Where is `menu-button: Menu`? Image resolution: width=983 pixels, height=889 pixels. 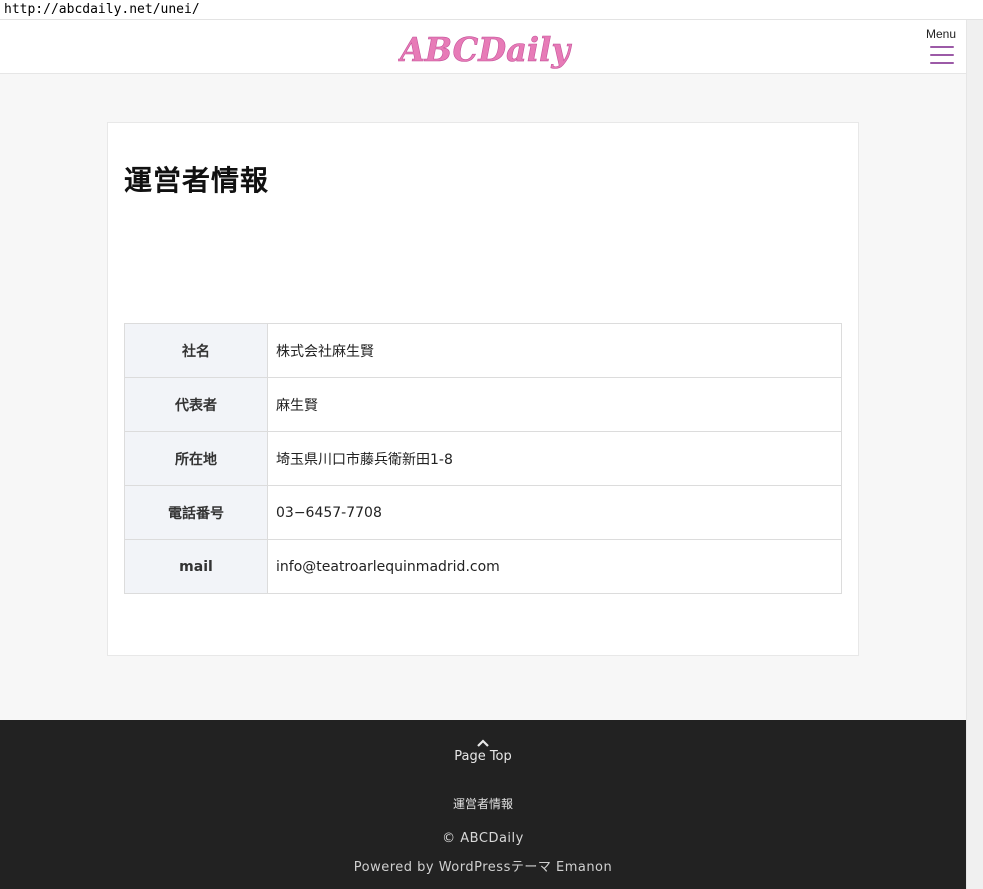
menu-button: Menu is located at coordinates (941, 48).